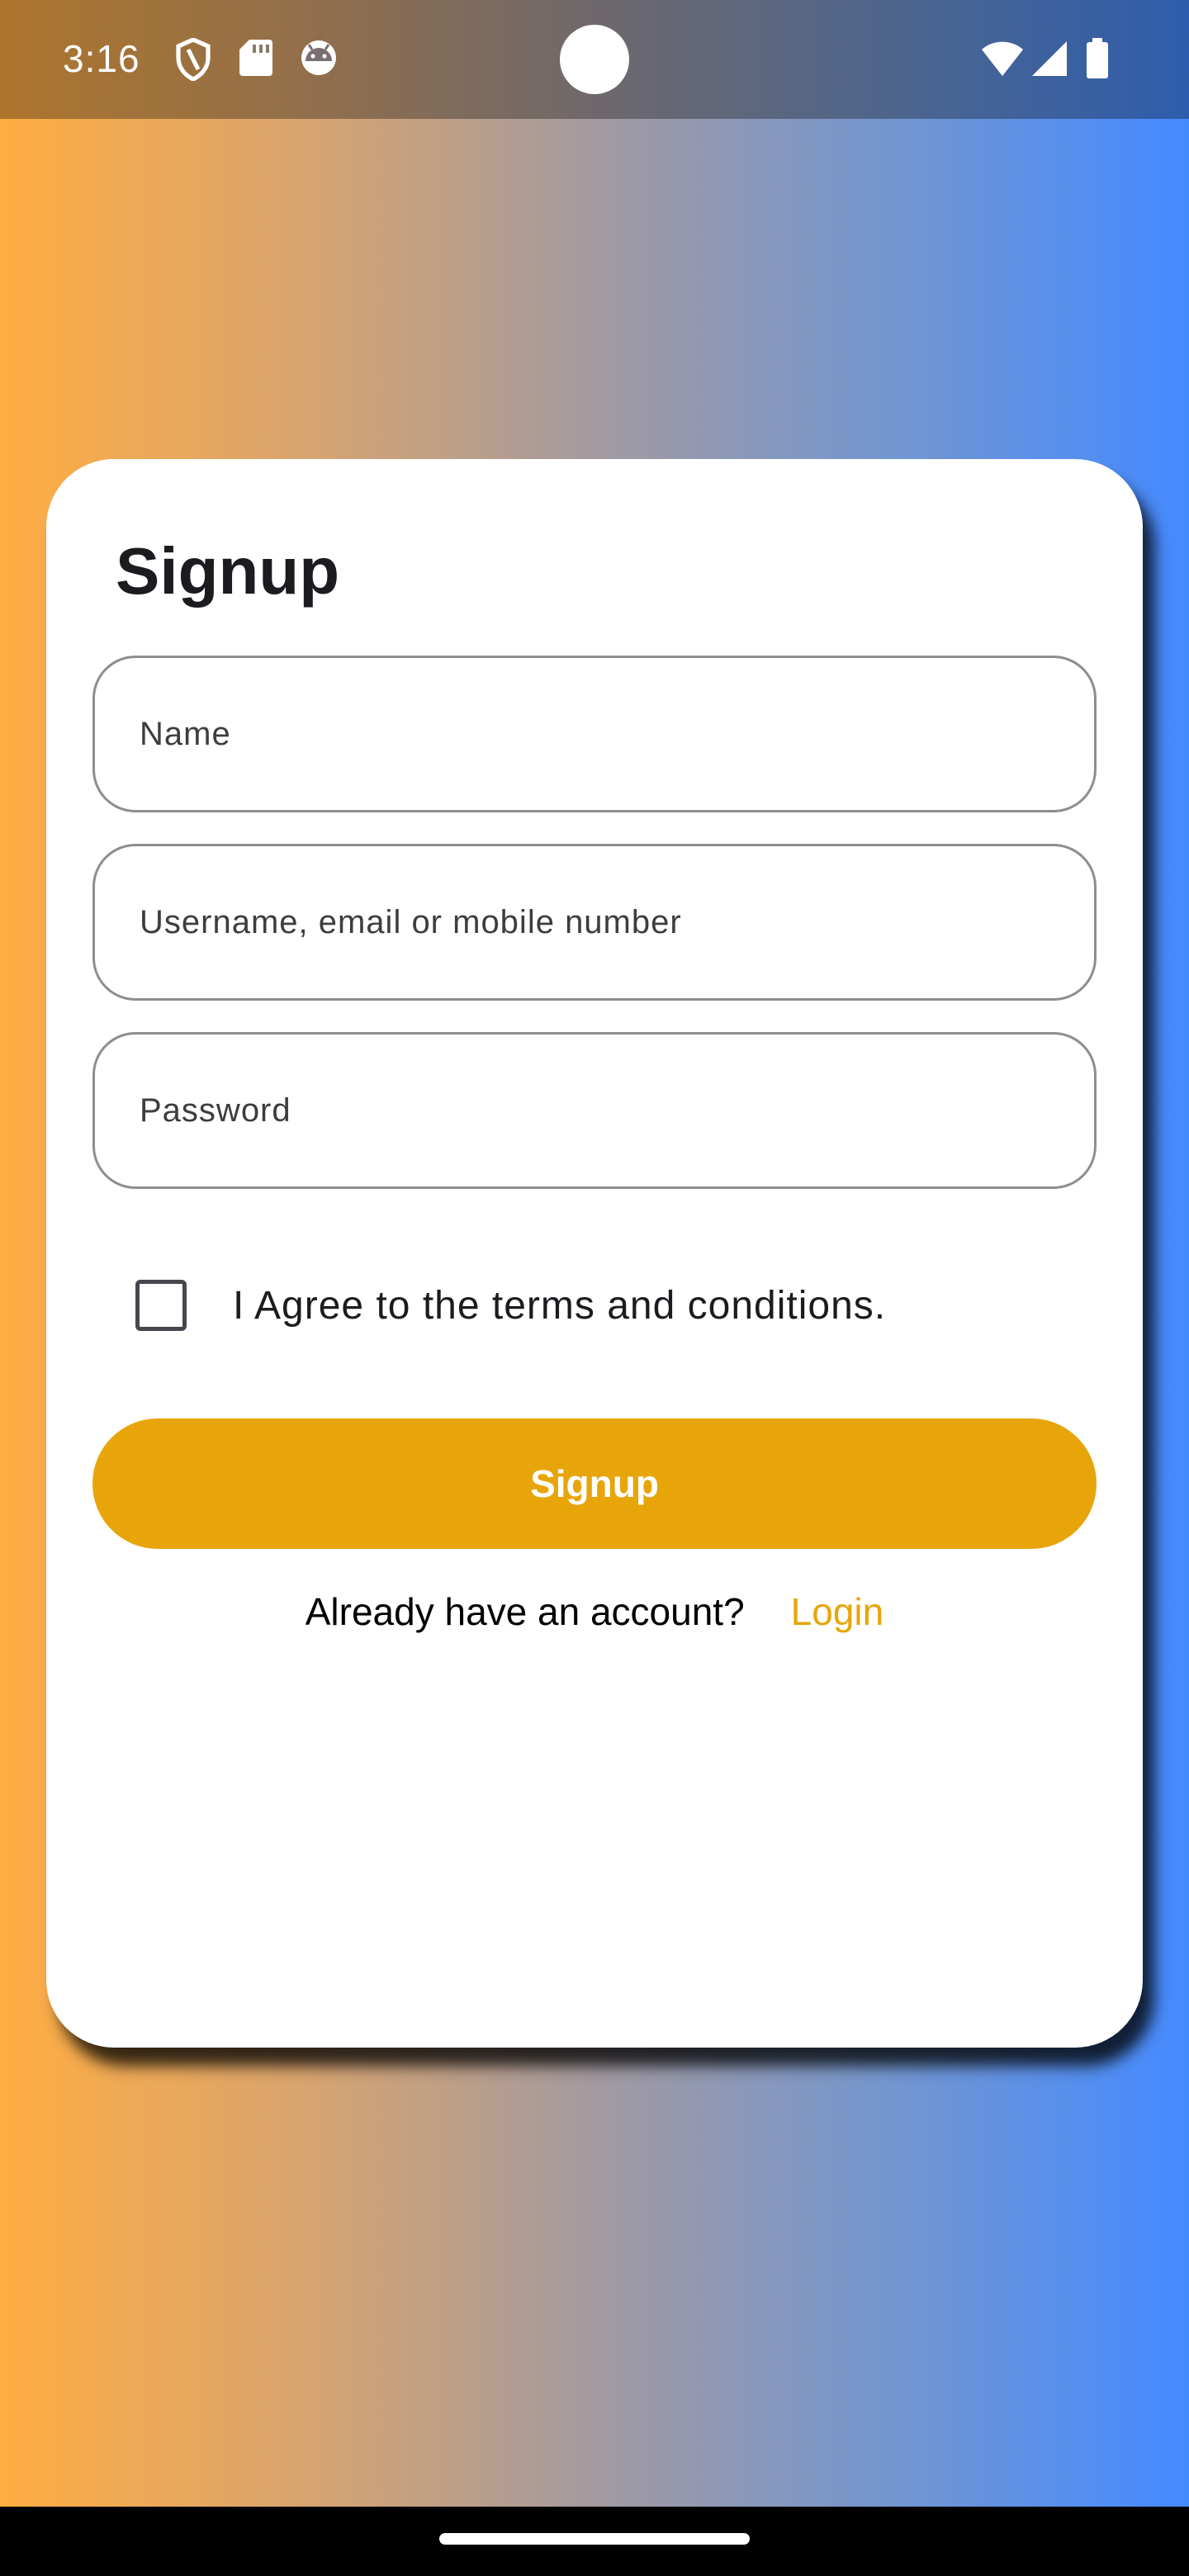 The height and width of the screenshot is (2576, 1189). What do you see at coordinates (594, 1110) in the screenshot?
I see `password-field: Password` at bounding box center [594, 1110].